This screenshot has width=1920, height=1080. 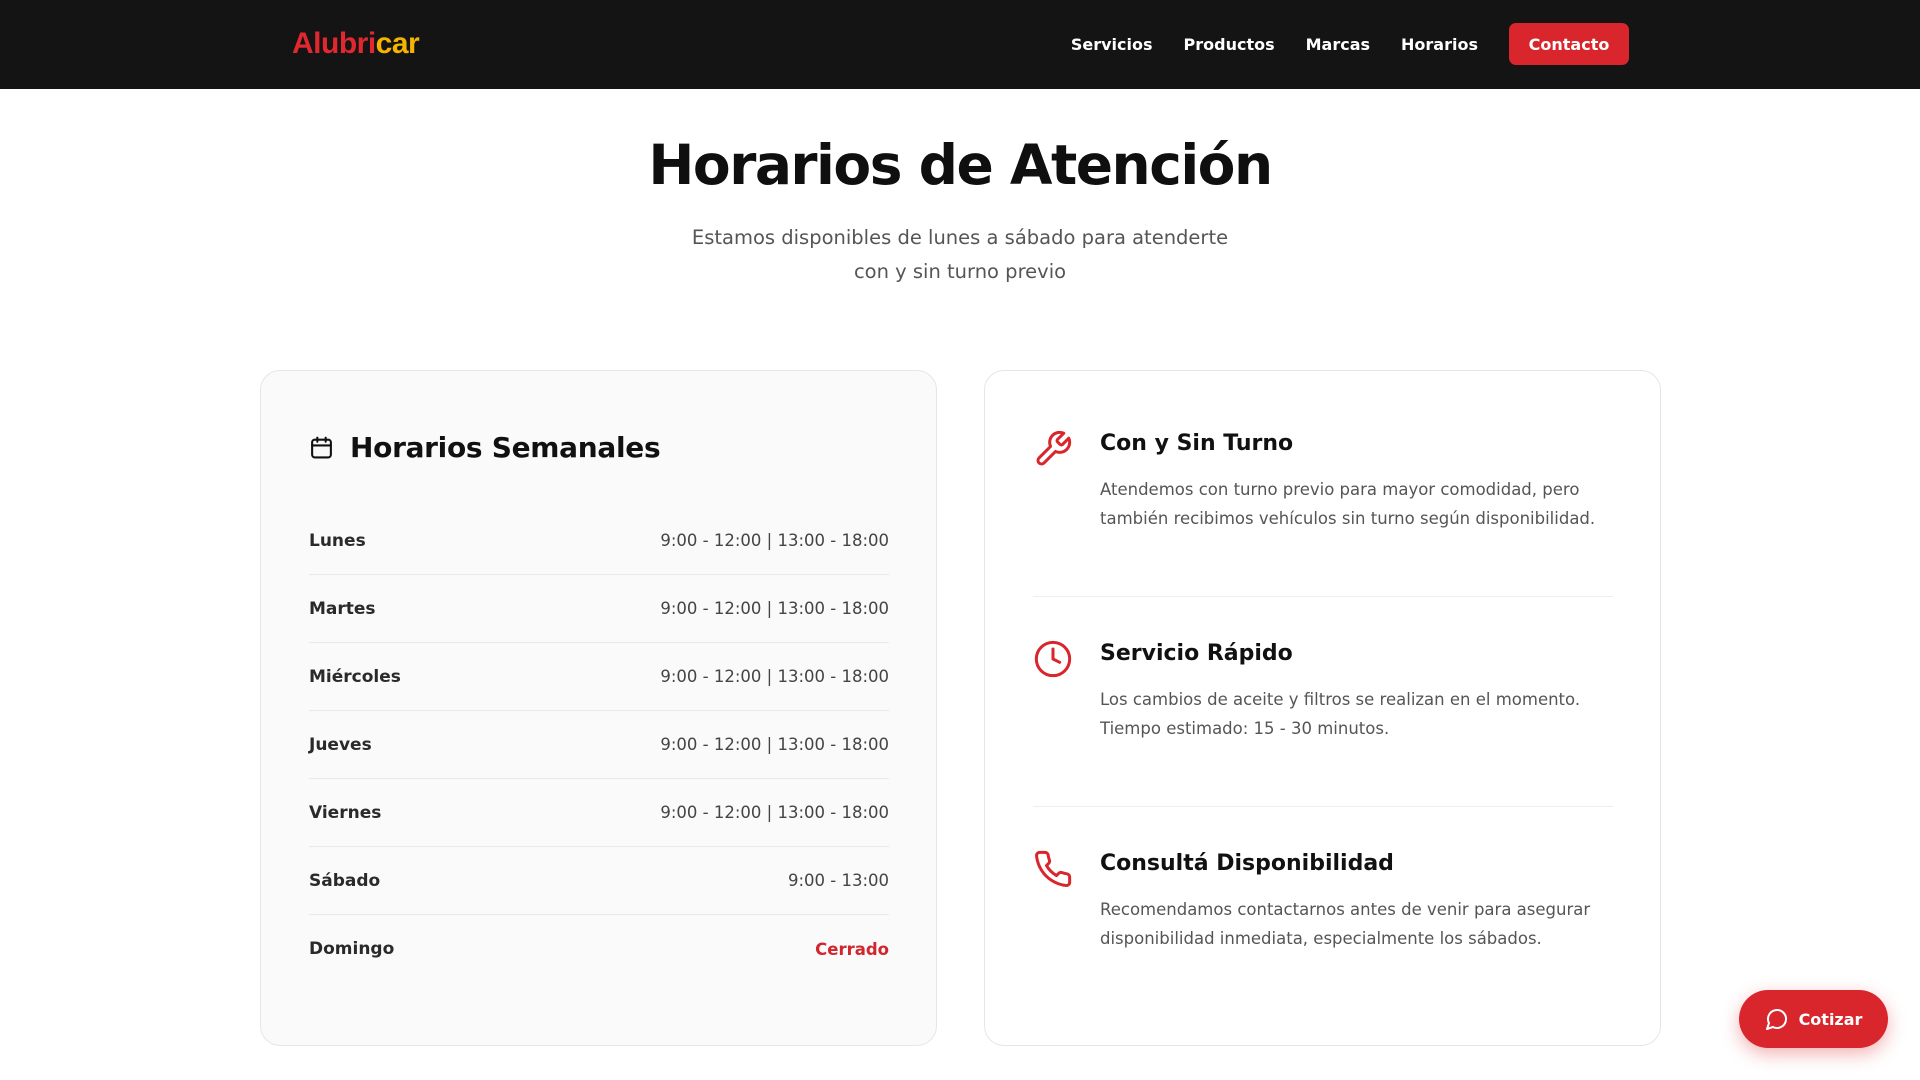 What do you see at coordinates (960, 271) in the screenshot?
I see `page-subtitle-line-2: con y sin turno previo` at bounding box center [960, 271].